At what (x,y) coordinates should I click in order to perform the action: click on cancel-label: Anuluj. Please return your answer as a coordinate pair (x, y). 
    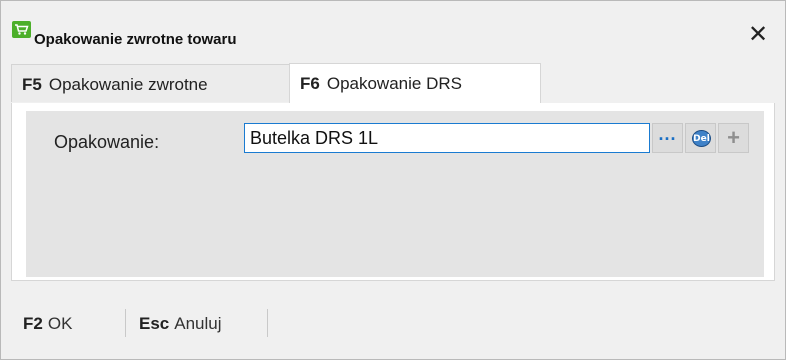
    Looking at the image, I should click on (198, 323).